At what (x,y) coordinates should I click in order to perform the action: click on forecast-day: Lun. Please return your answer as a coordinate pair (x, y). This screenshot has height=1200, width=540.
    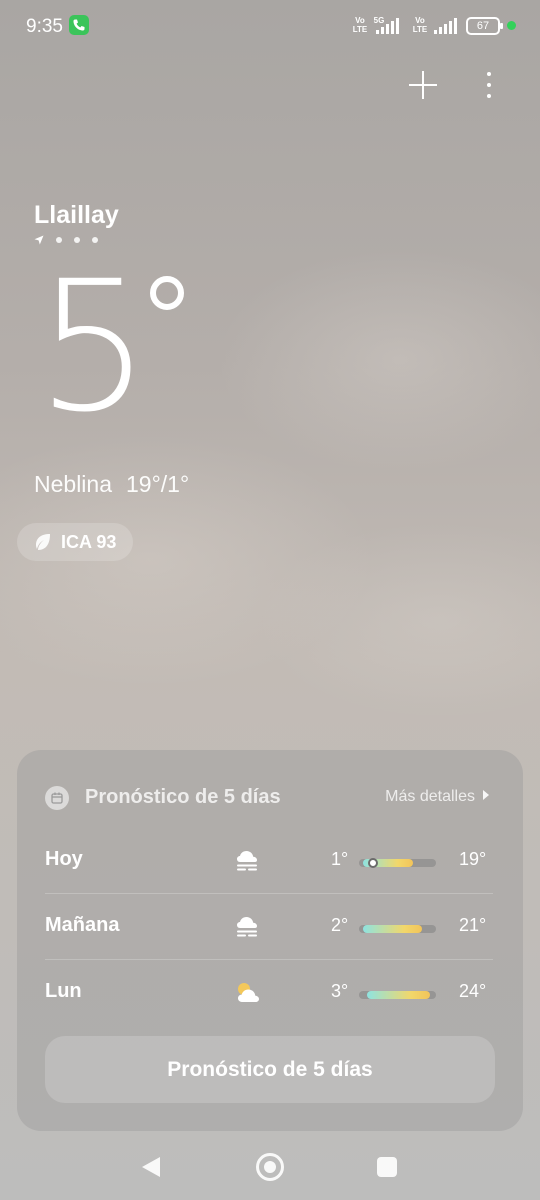
    Looking at the image, I should click on (63, 991).